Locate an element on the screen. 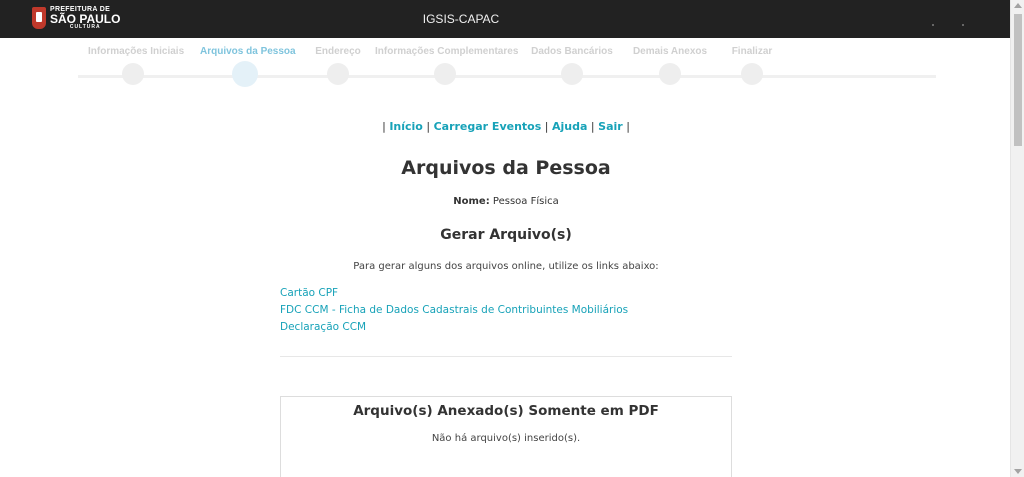 Image resolution: width=1024 pixels, height=477 pixels. wizard-step-arquivos-da-pessoa: Arquivos da Pessoa is located at coordinates (248, 65).